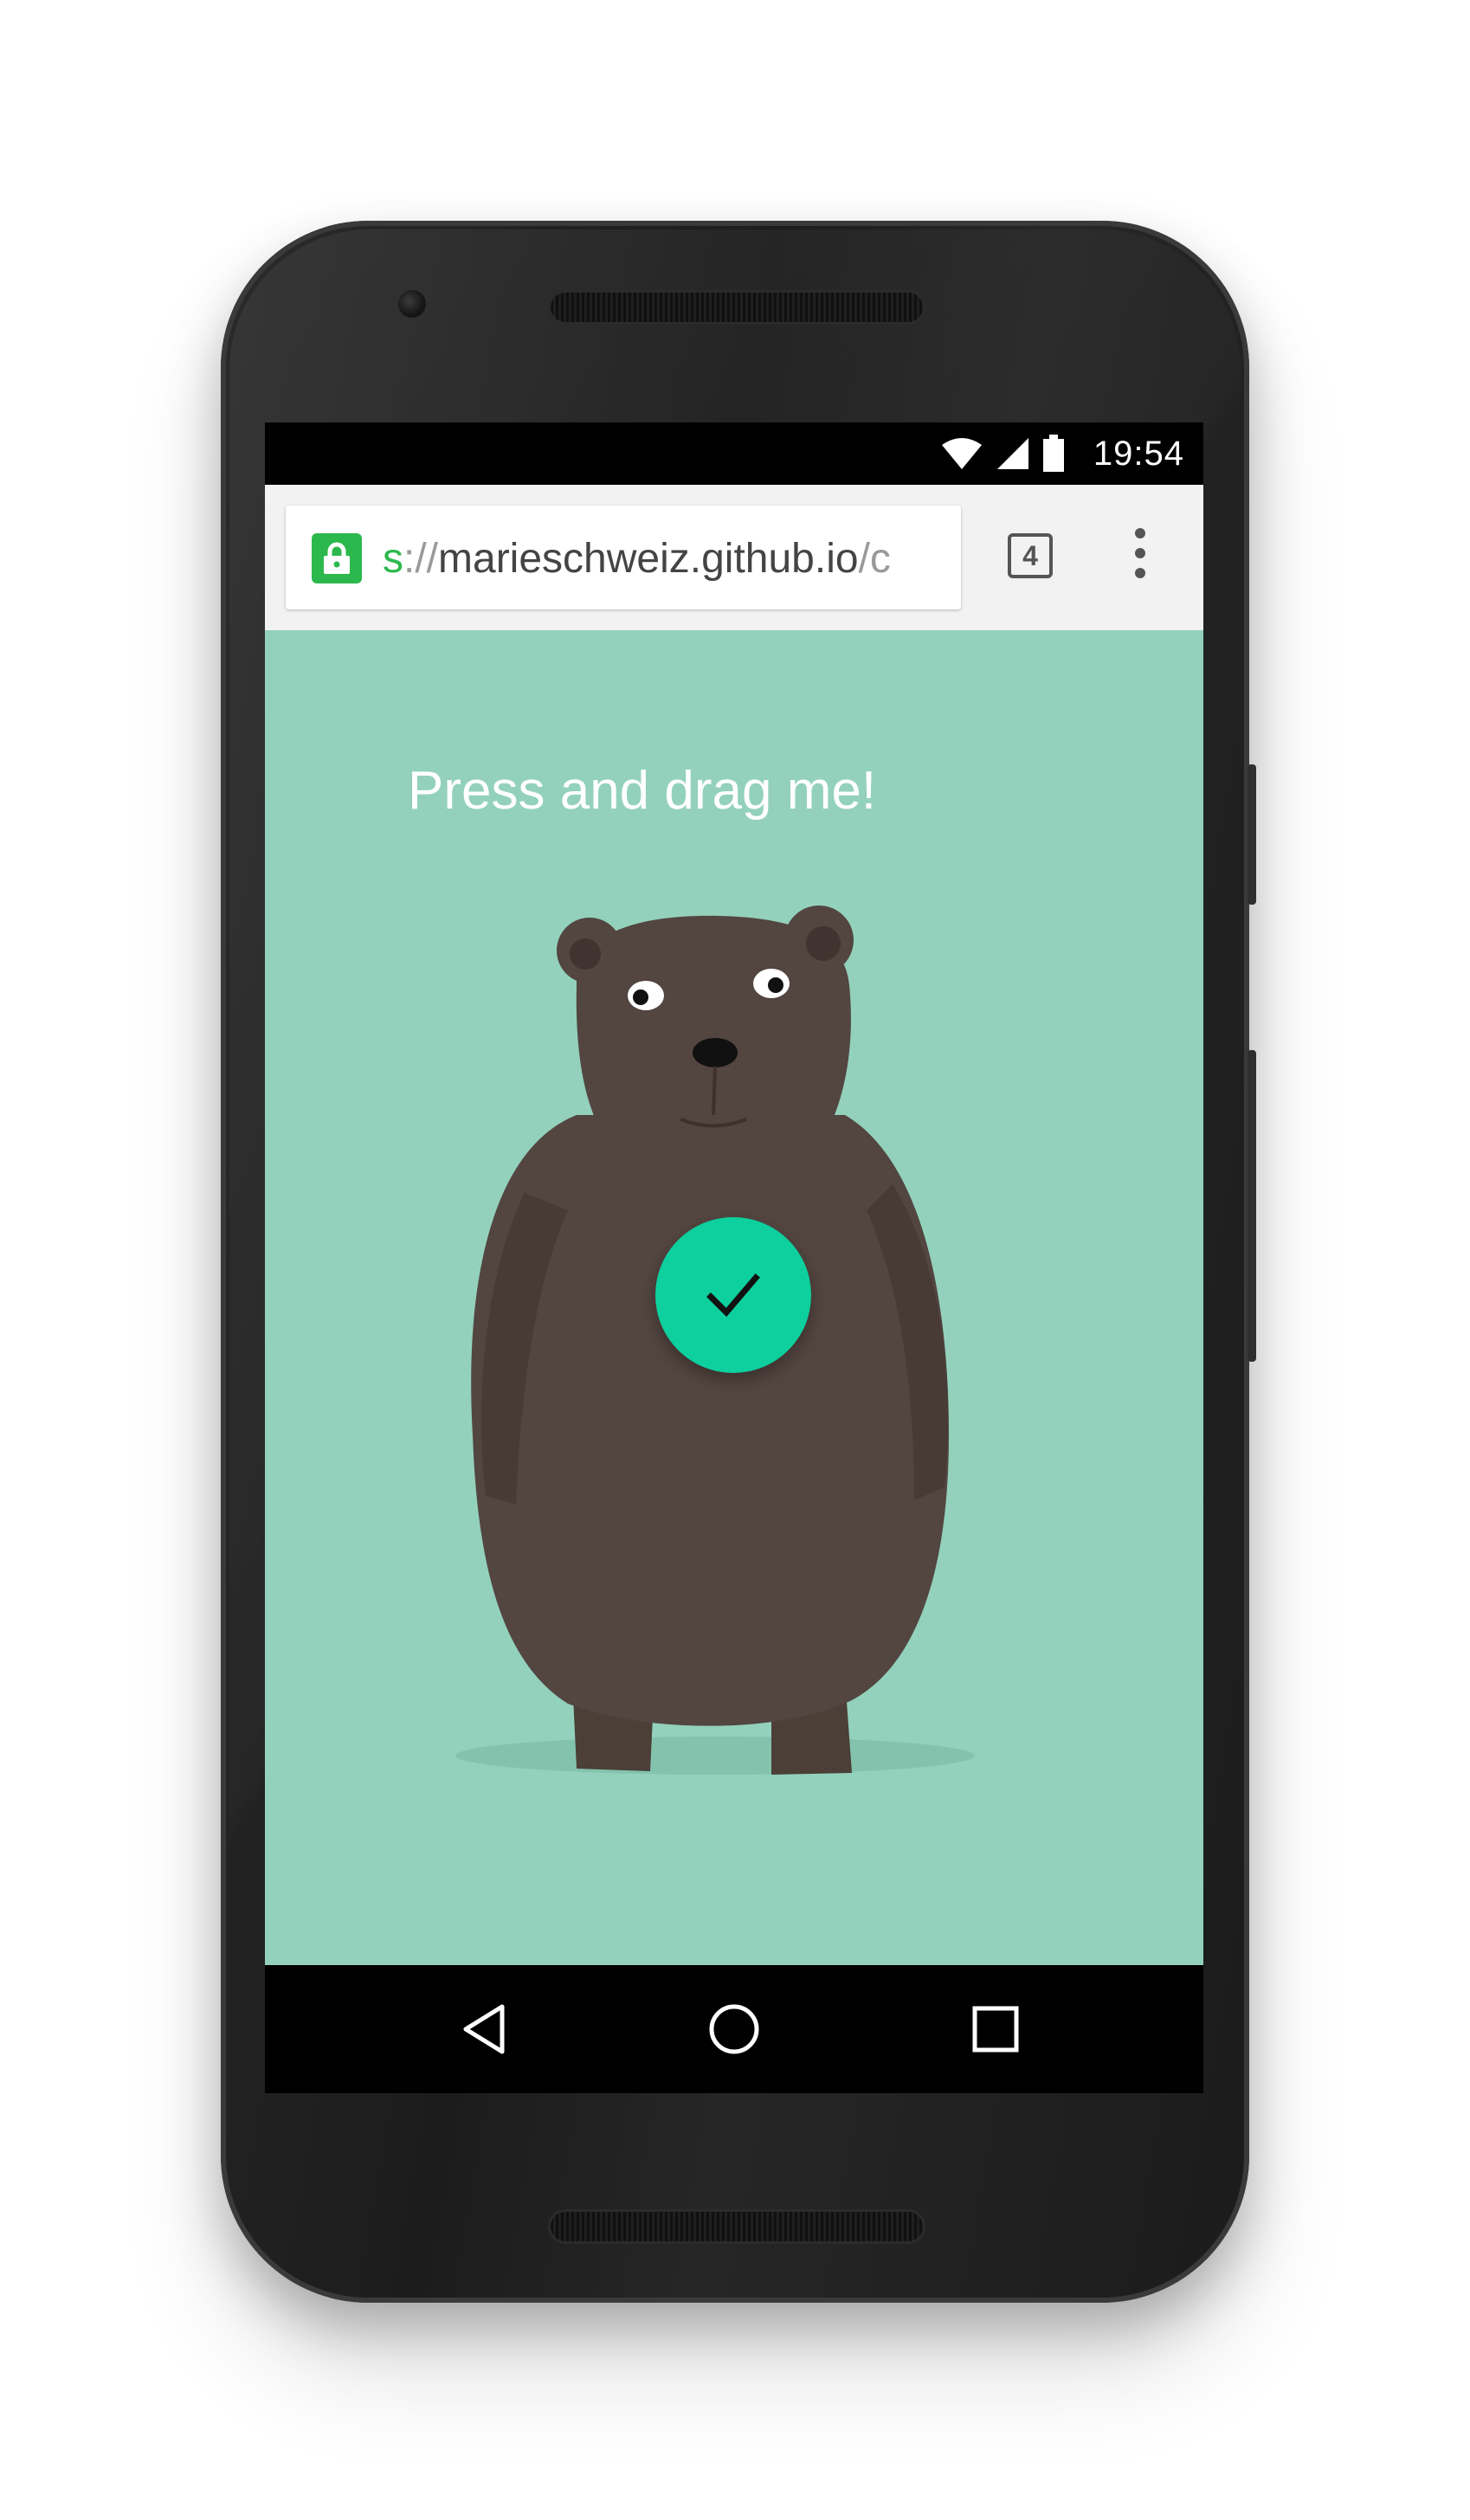  I want to click on lock-icon, so click(337, 558).